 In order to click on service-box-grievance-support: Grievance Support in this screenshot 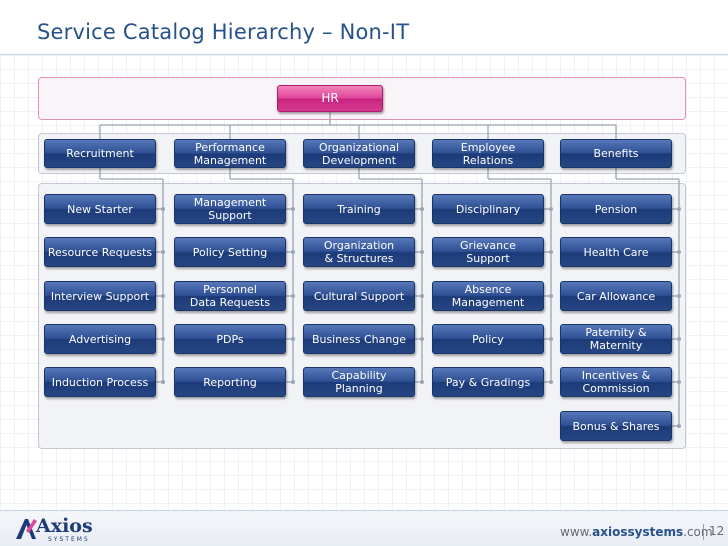, I will do `click(488, 252)`.